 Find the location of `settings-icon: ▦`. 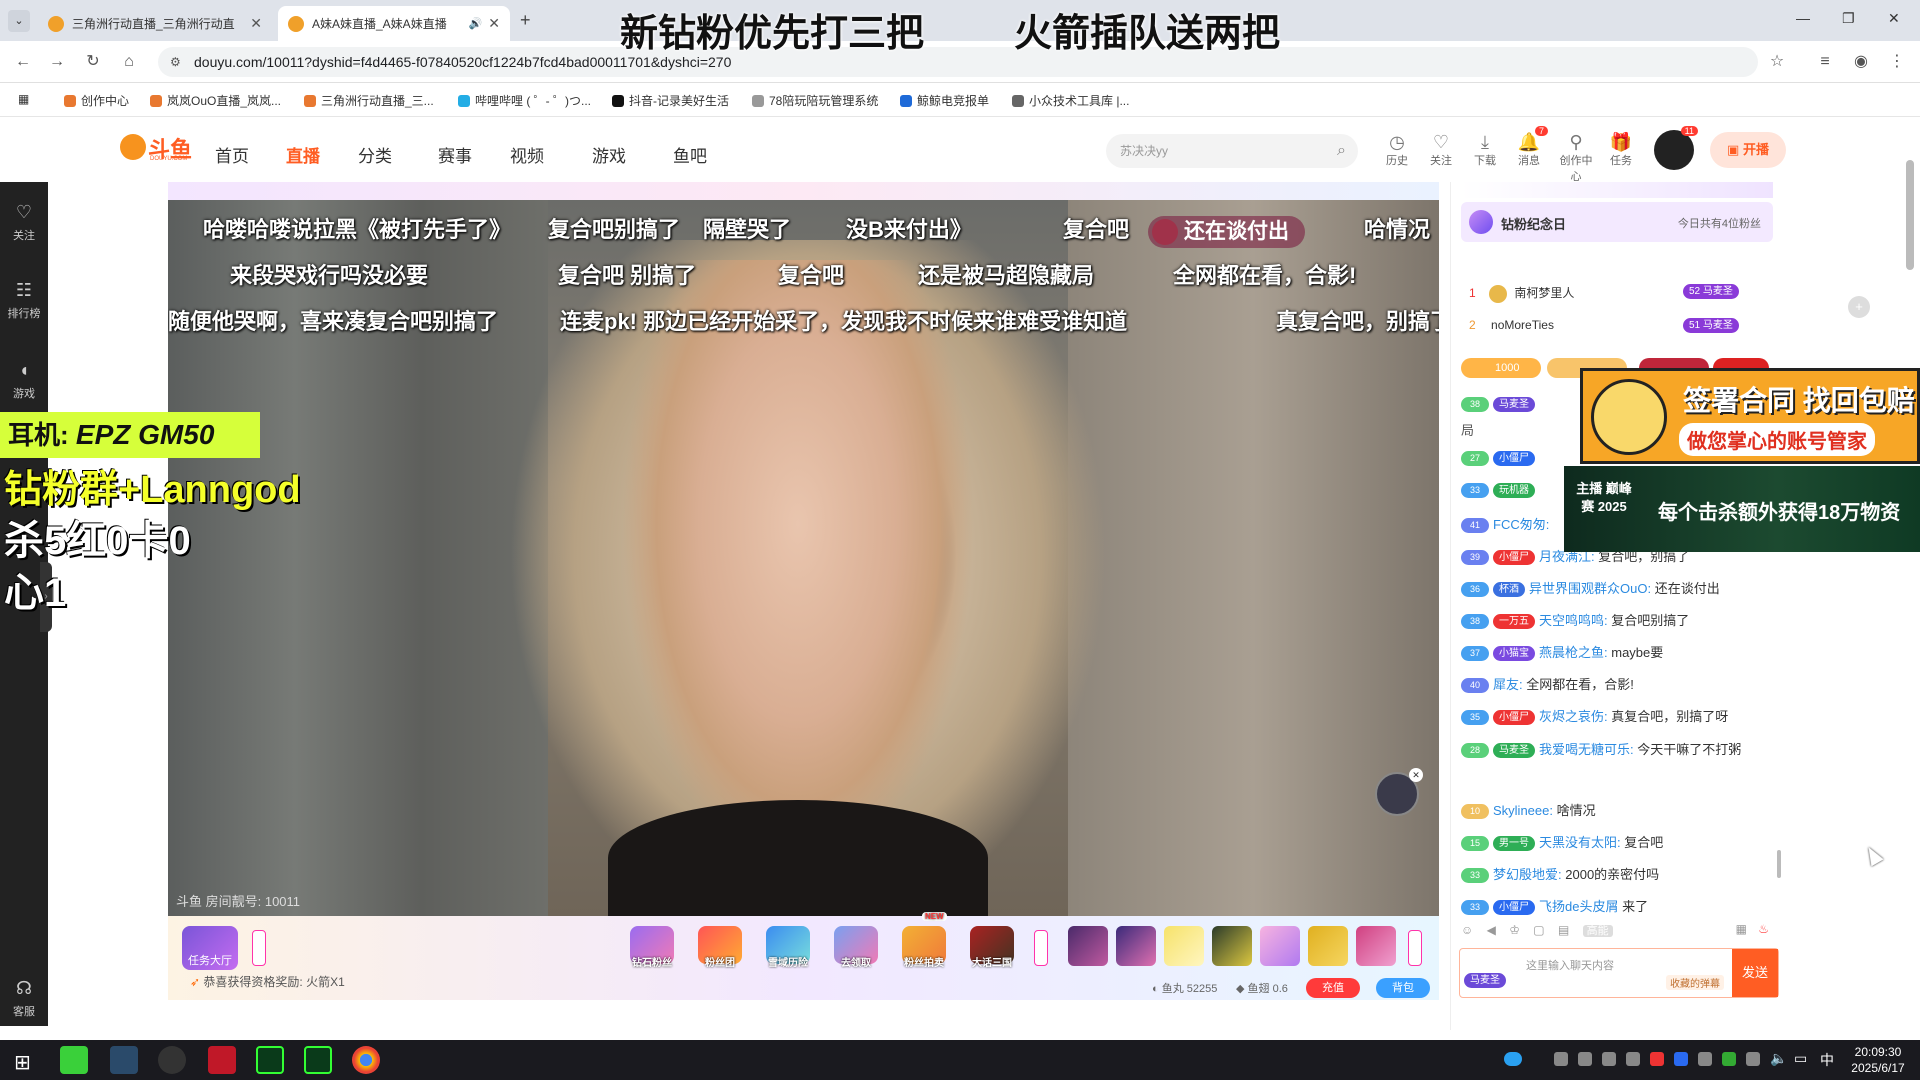

settings-icon: ▦ is located at coordinates (1741, 929).